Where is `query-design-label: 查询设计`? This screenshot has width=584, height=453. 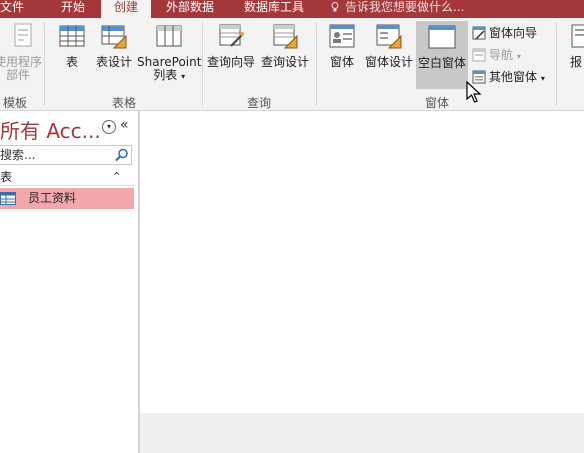 query-design-label: 查询设计 is located at coordinates (285, 62).